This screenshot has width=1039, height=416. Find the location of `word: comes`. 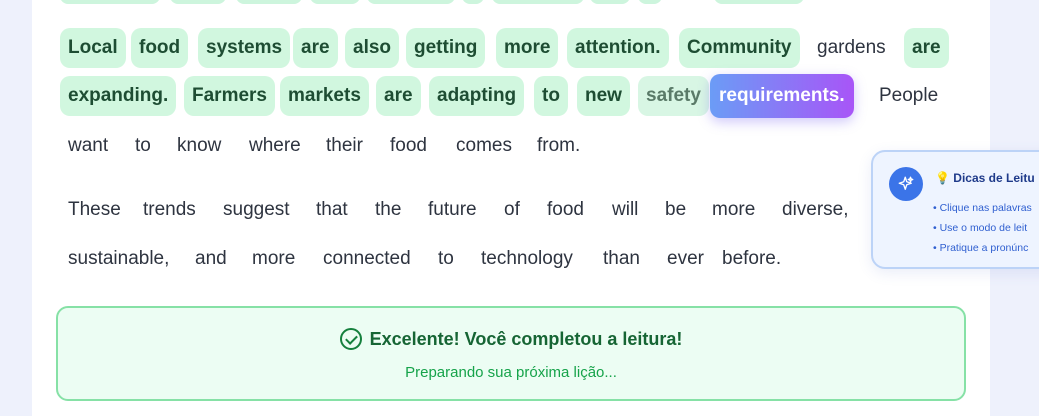

word: comes is located at coordinates (484, 146).